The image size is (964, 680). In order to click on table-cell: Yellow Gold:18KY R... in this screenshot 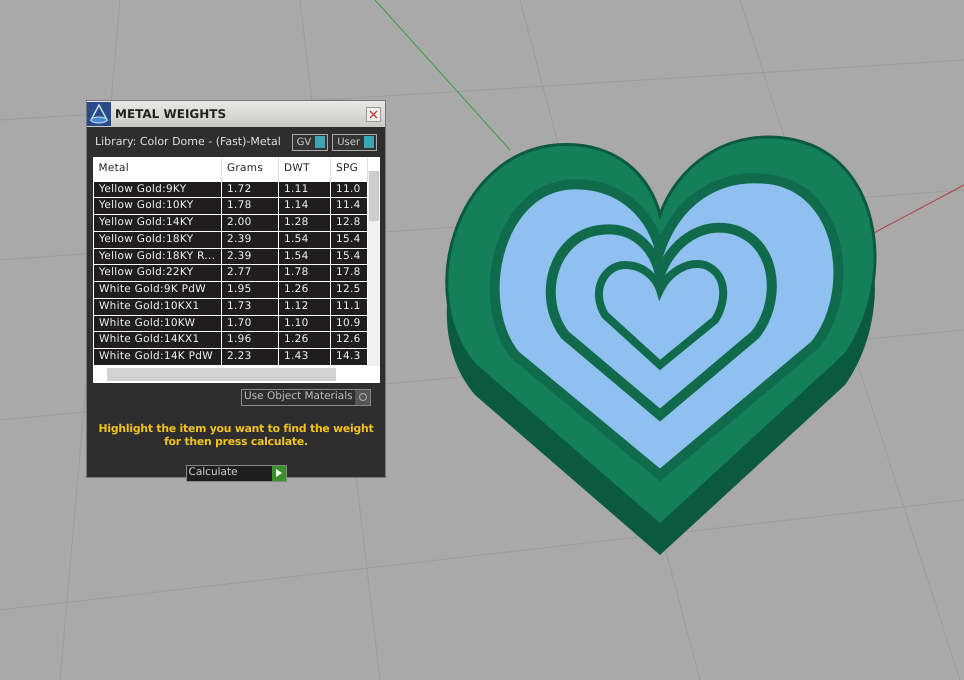, I will do `click(158, 256)`.